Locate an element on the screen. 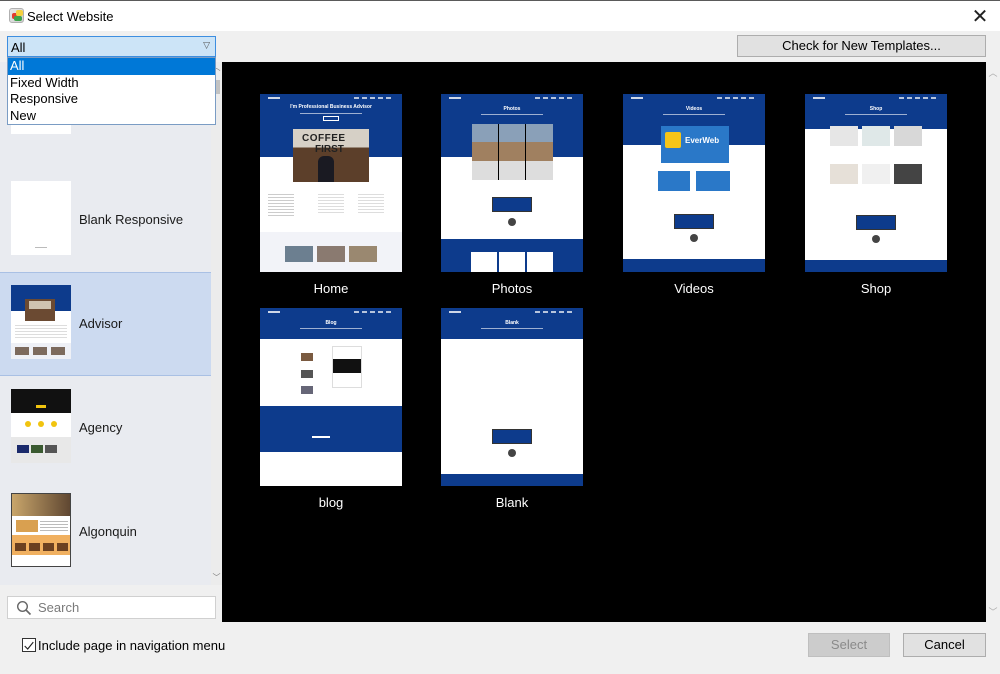 The image size is (1000, 674). template-item-blank-responsive: Blank Responsive is located at coordinates (105, 221).